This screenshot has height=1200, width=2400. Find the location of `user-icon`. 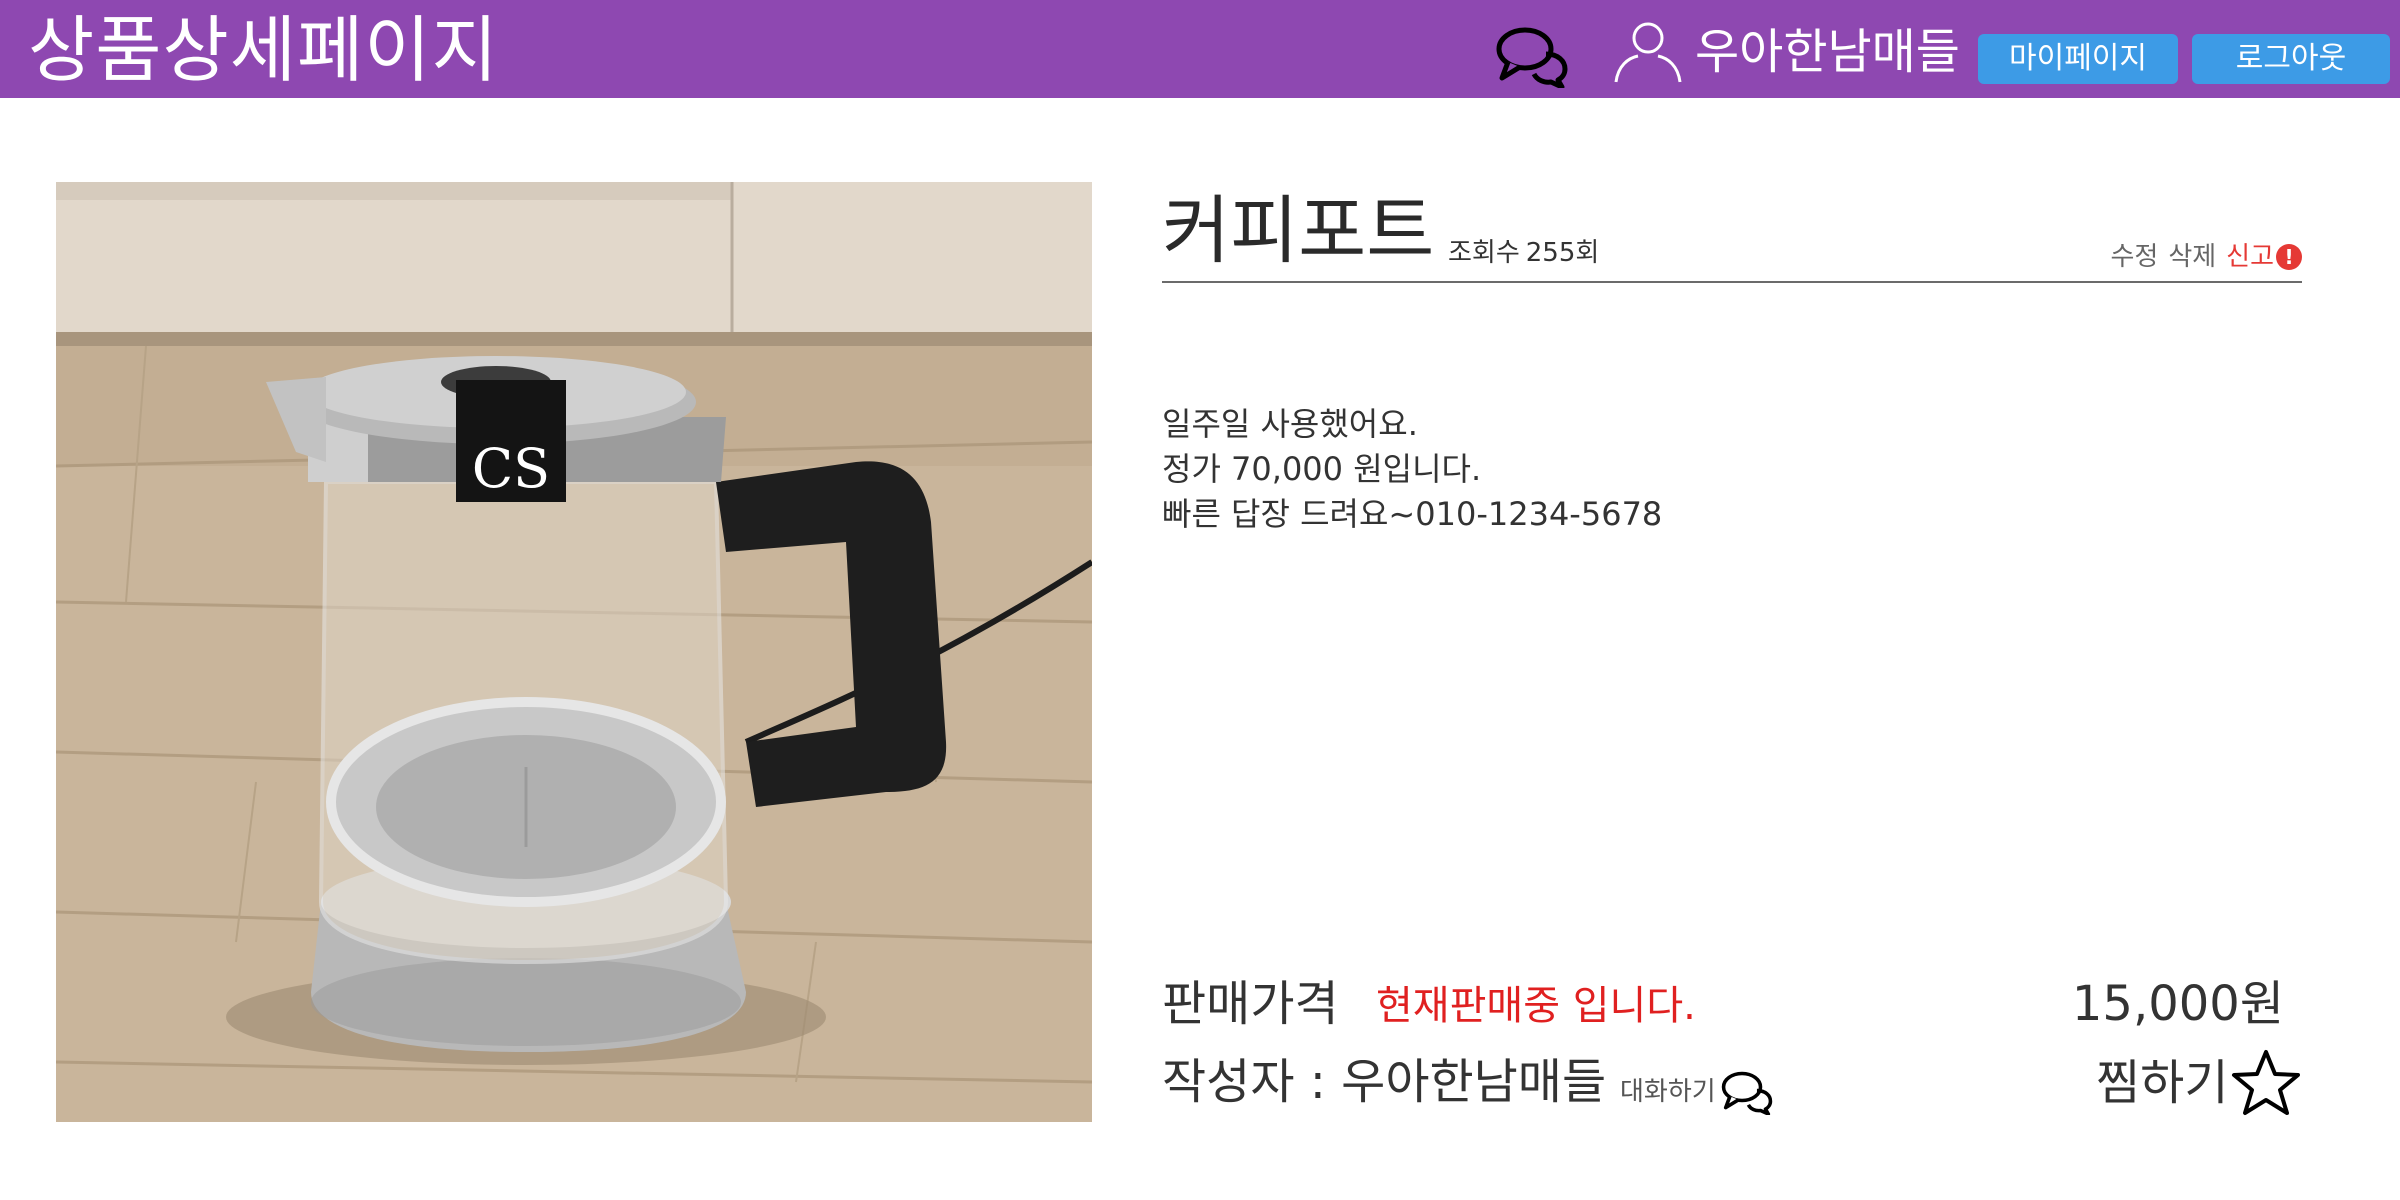

user-icon is located at coordinates (1648, 52).